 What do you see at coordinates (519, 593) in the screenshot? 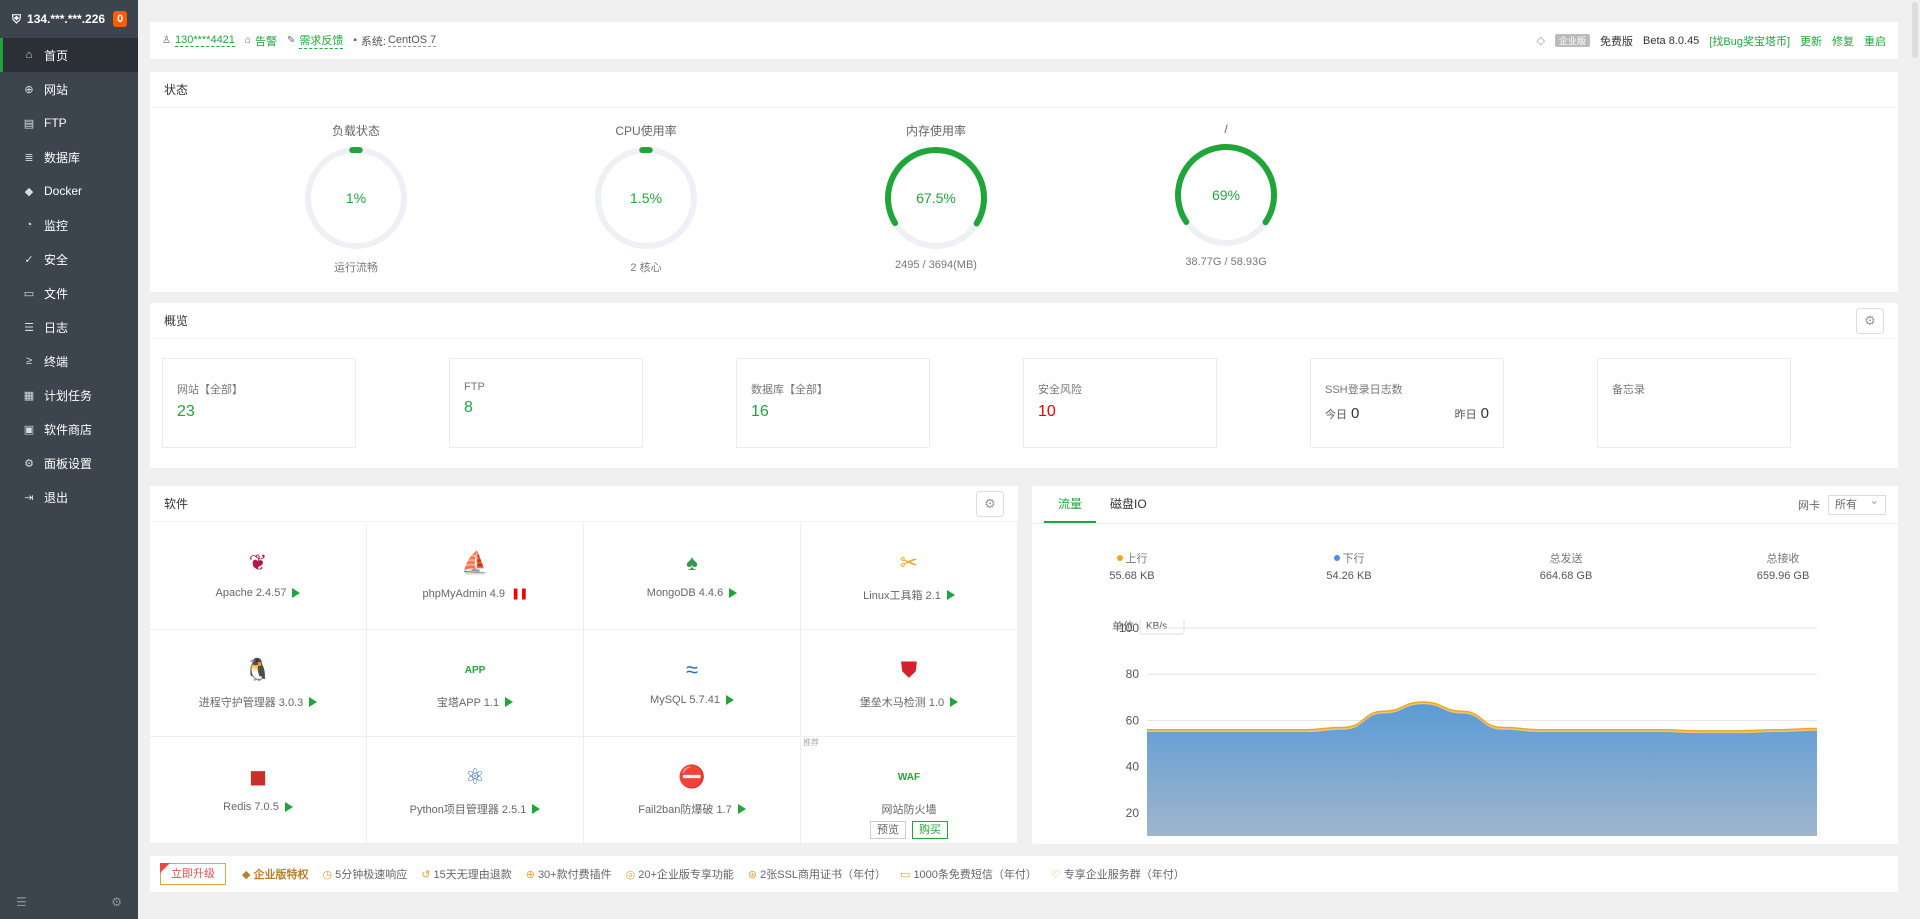
I see `pause-icon: ❚❚` at bounding box center [519, 593].